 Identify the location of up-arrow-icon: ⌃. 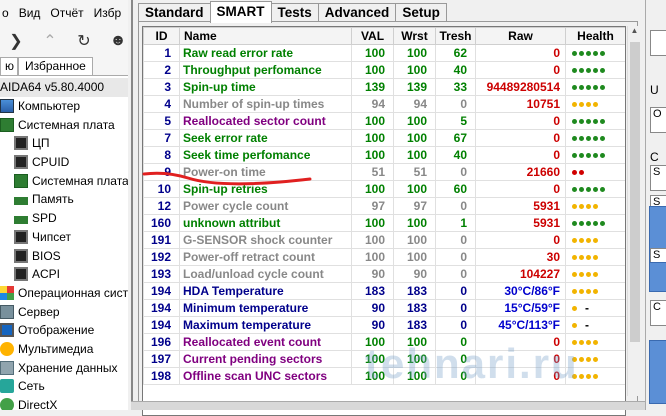
(50, 41).